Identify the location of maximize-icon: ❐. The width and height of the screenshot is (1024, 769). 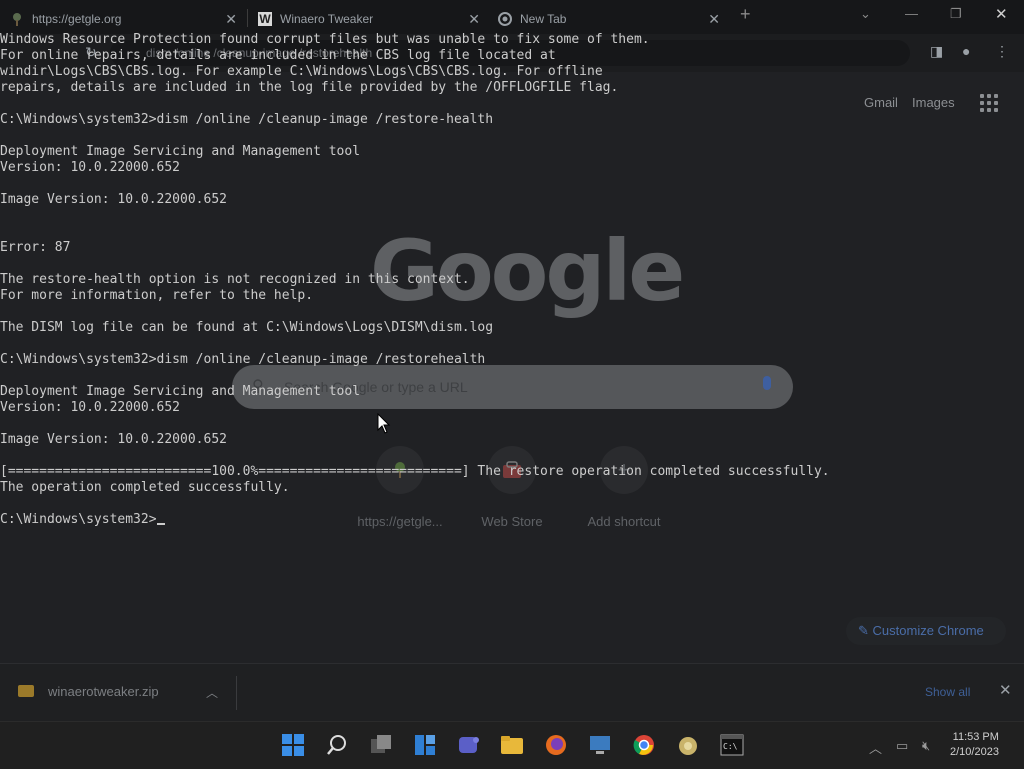
(956, 14).